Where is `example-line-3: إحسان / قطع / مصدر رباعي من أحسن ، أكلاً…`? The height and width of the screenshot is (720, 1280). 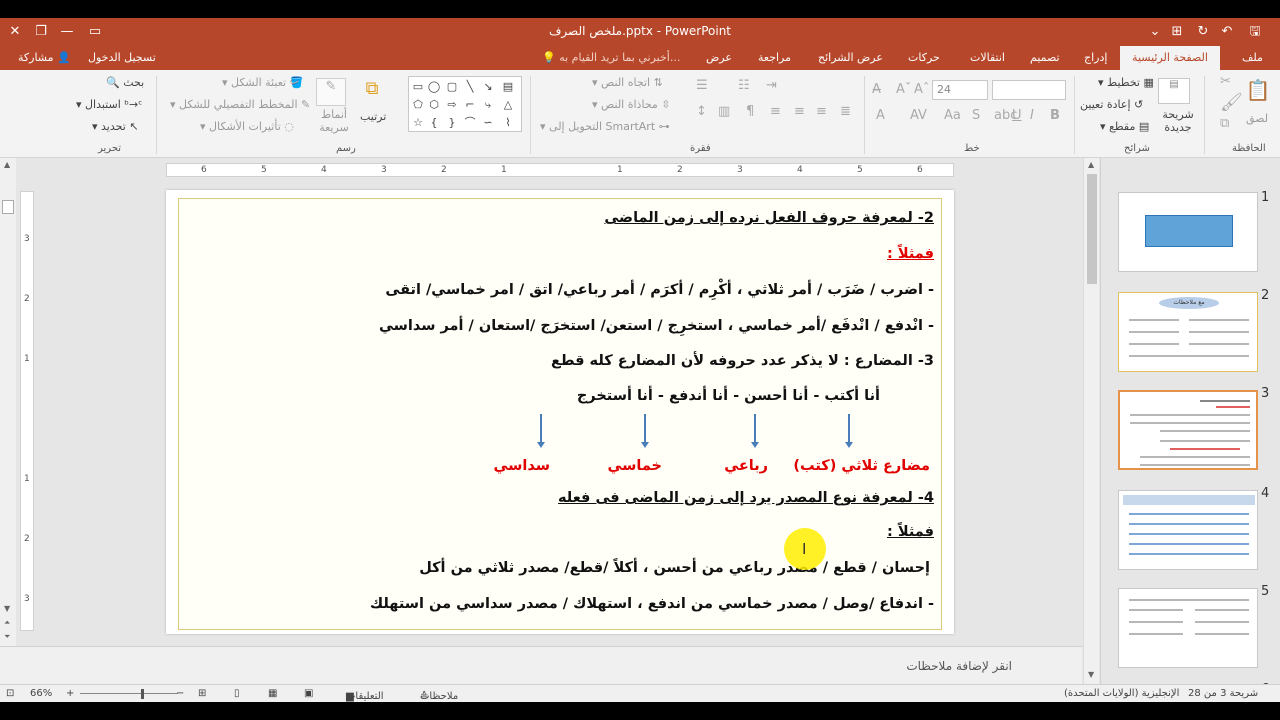
example-line-3: إحسان / قطع / مصدر رباعي من أحسن ، أكلاً… is located at coordinates (674, 568).